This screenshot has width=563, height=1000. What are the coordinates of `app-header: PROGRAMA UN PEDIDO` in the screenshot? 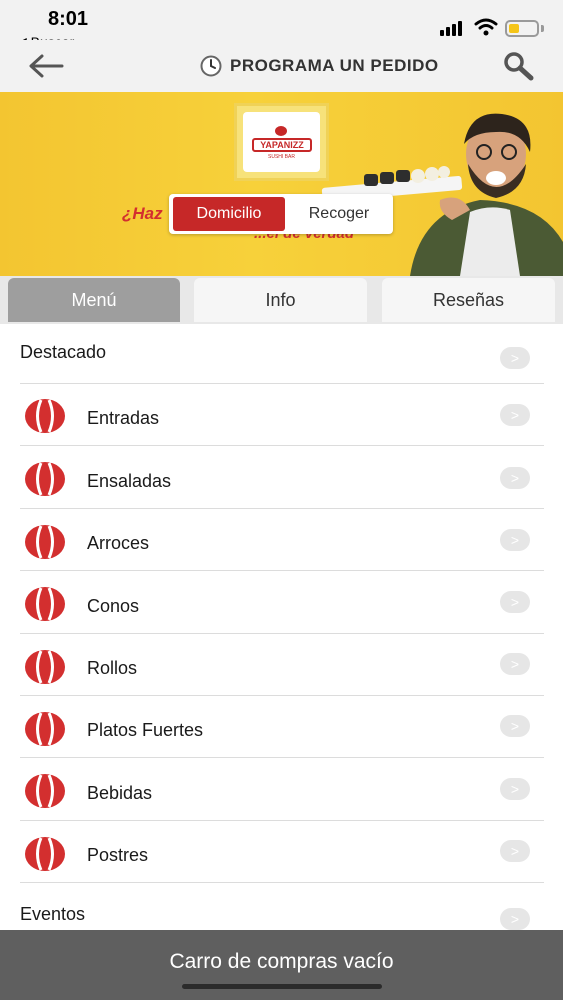 It's located at (281, 66).